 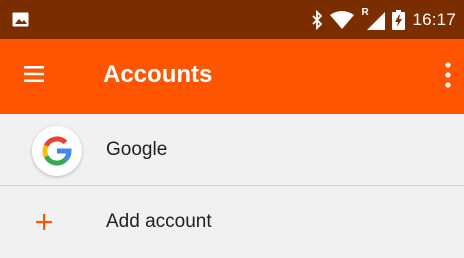 What do you see at coordinates (317, 20) in the screenshot?
I see `bluetooth-icon` at bounding box center [317, 20].